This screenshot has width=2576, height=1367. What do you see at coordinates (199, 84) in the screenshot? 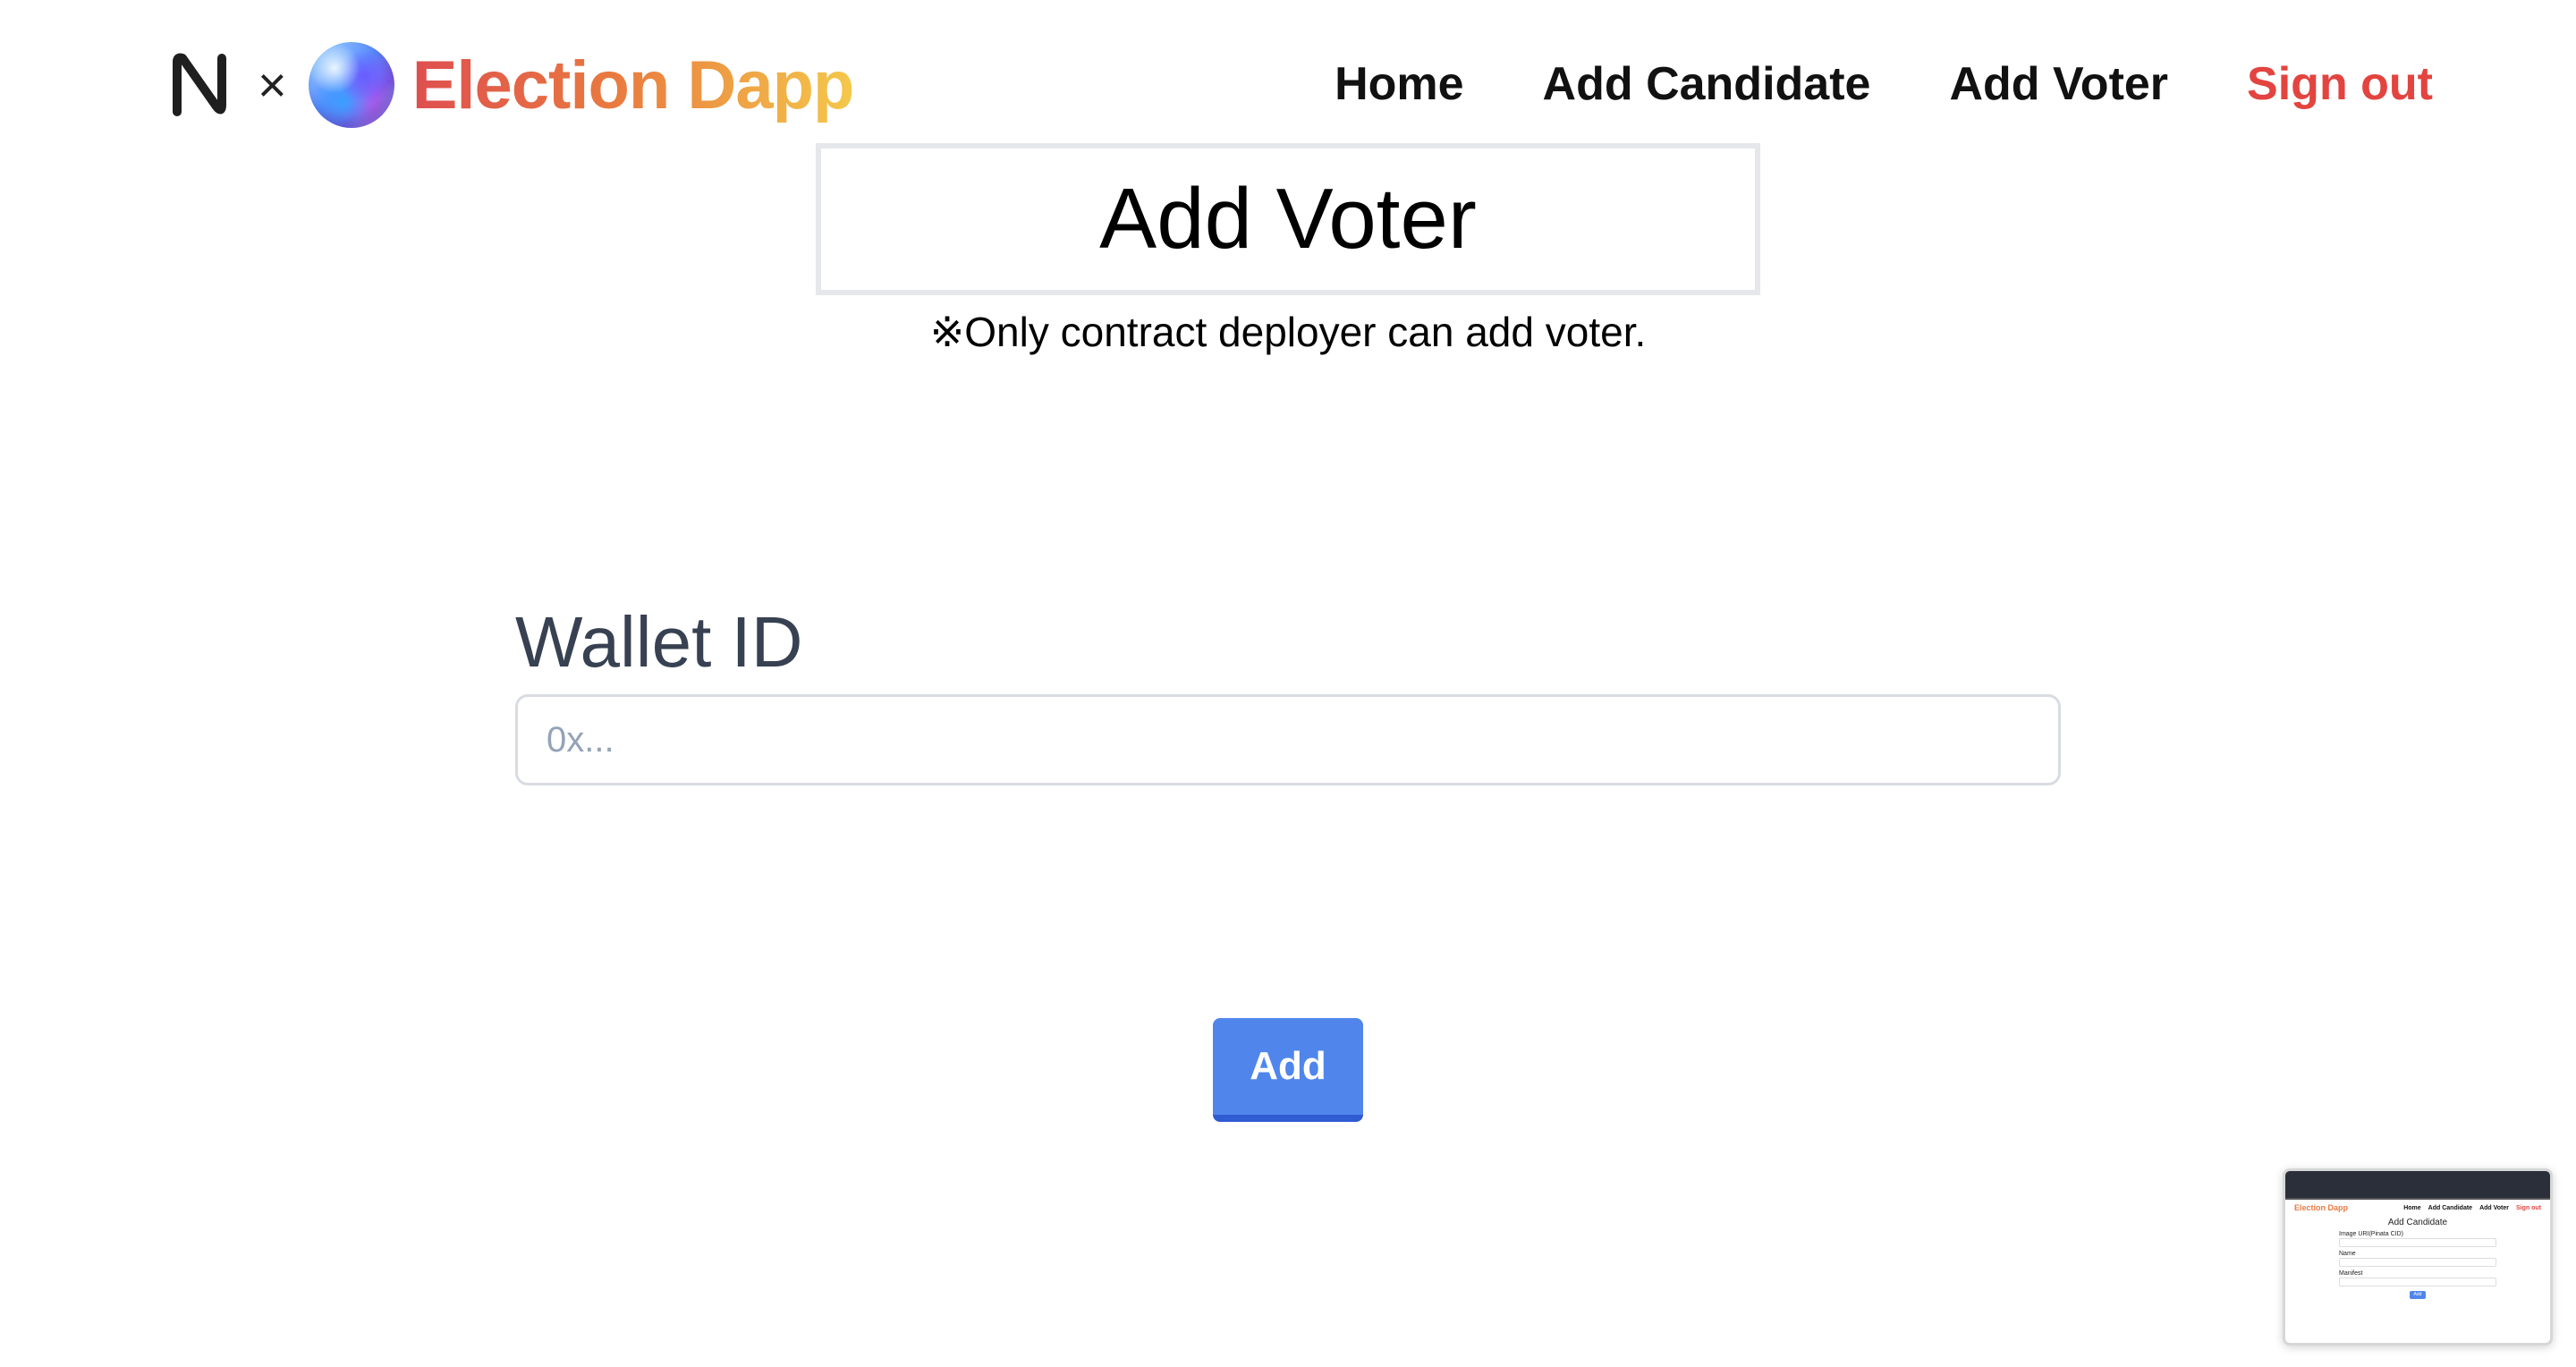
I see `near-logo-icon` at bounding box center [199, 84].